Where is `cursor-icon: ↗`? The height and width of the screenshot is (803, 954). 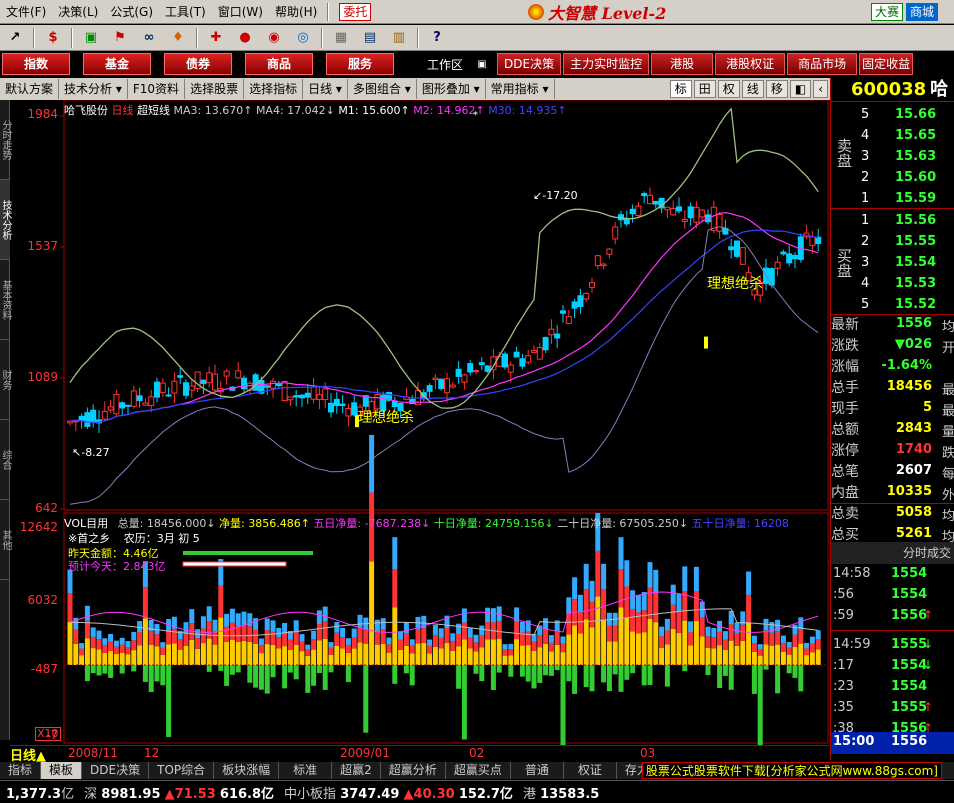 cursor-icon: ↗ is located at coordinates (15, 38).